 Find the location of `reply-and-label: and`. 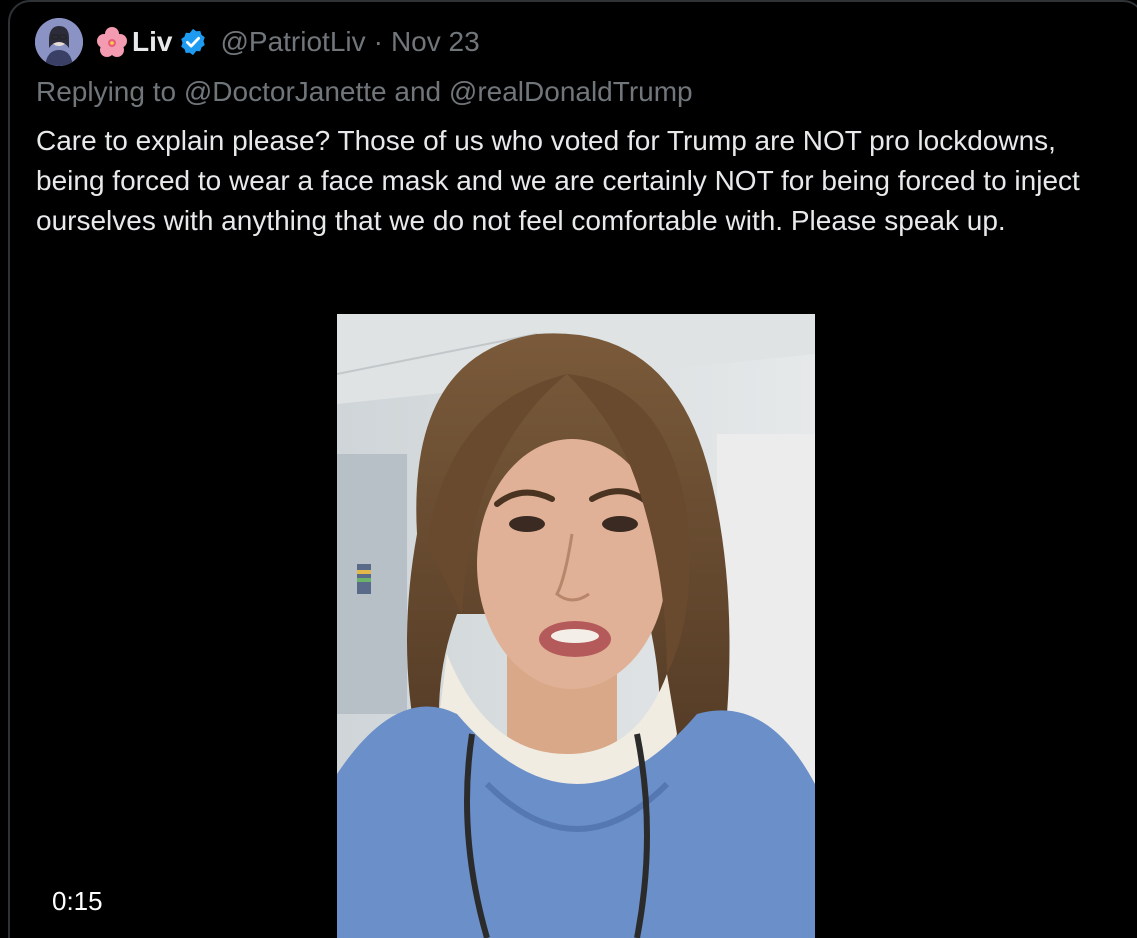

reply-and-label: and is located at coordinates (418, 91).